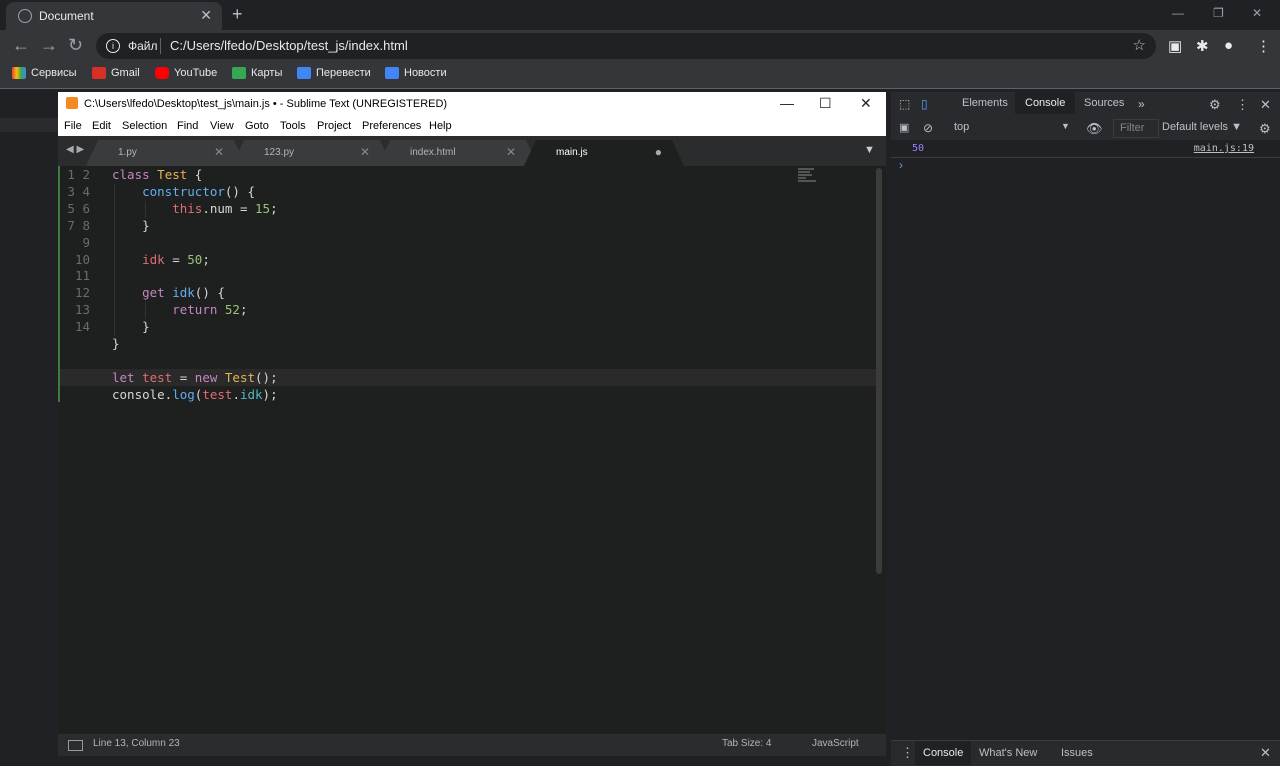 This screenshot has width=1280, height=766. What do you see at coordinates (1141, 104) in the screenshot?
I see `more-tabs-icon: »` at bounding box center [1141, 104].